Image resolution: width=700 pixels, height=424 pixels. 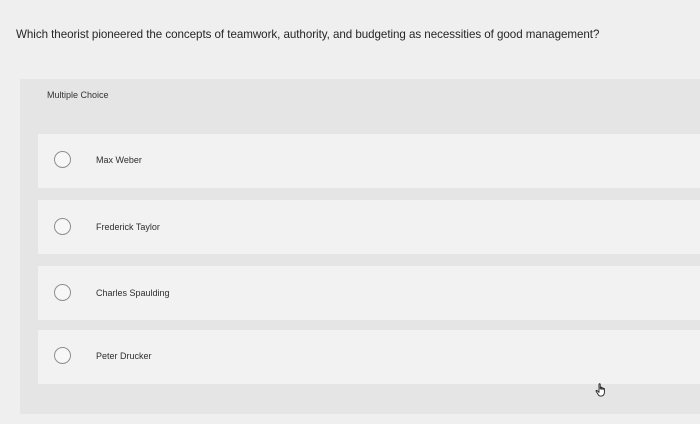 I want to click on answer-option-label: Charles Spaulding, so click(x=133, y=293).